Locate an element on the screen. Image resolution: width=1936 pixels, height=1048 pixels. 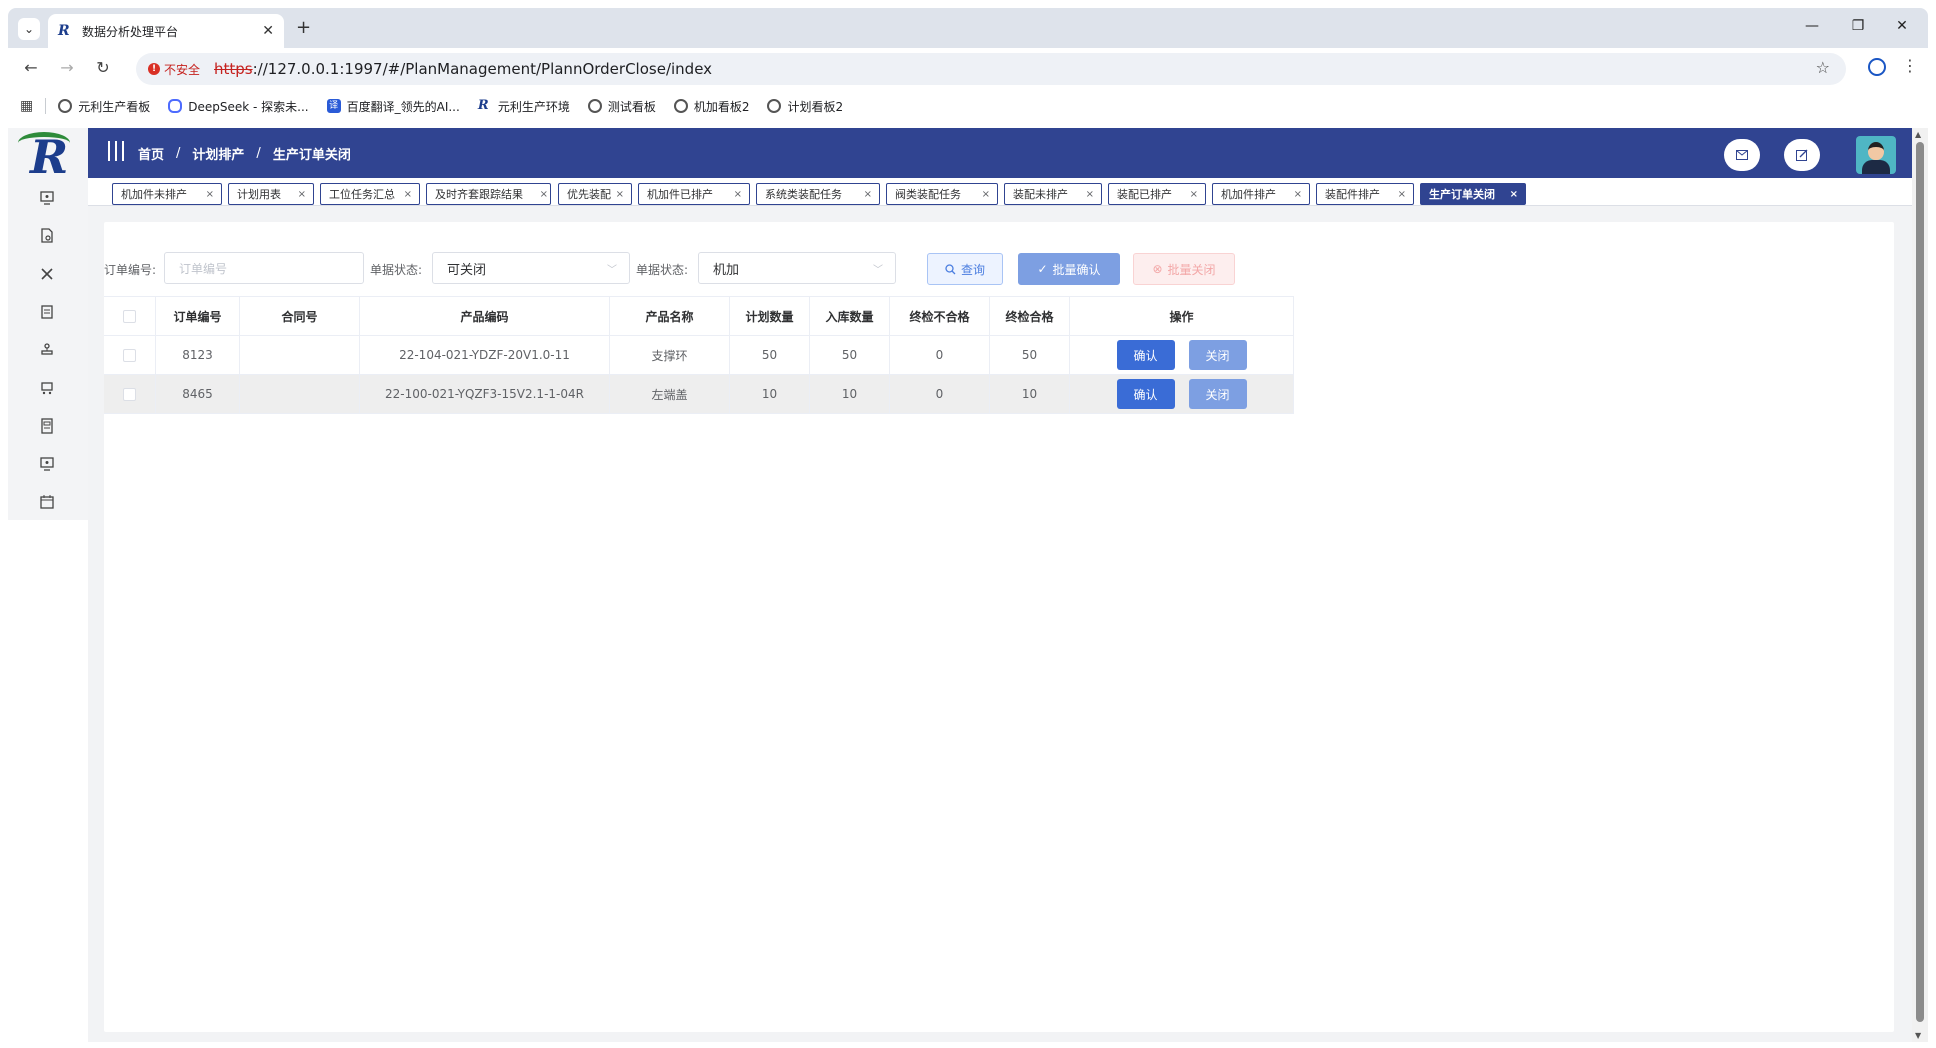
tag-item: 优先装配 × is located at coordinates (595, 194).